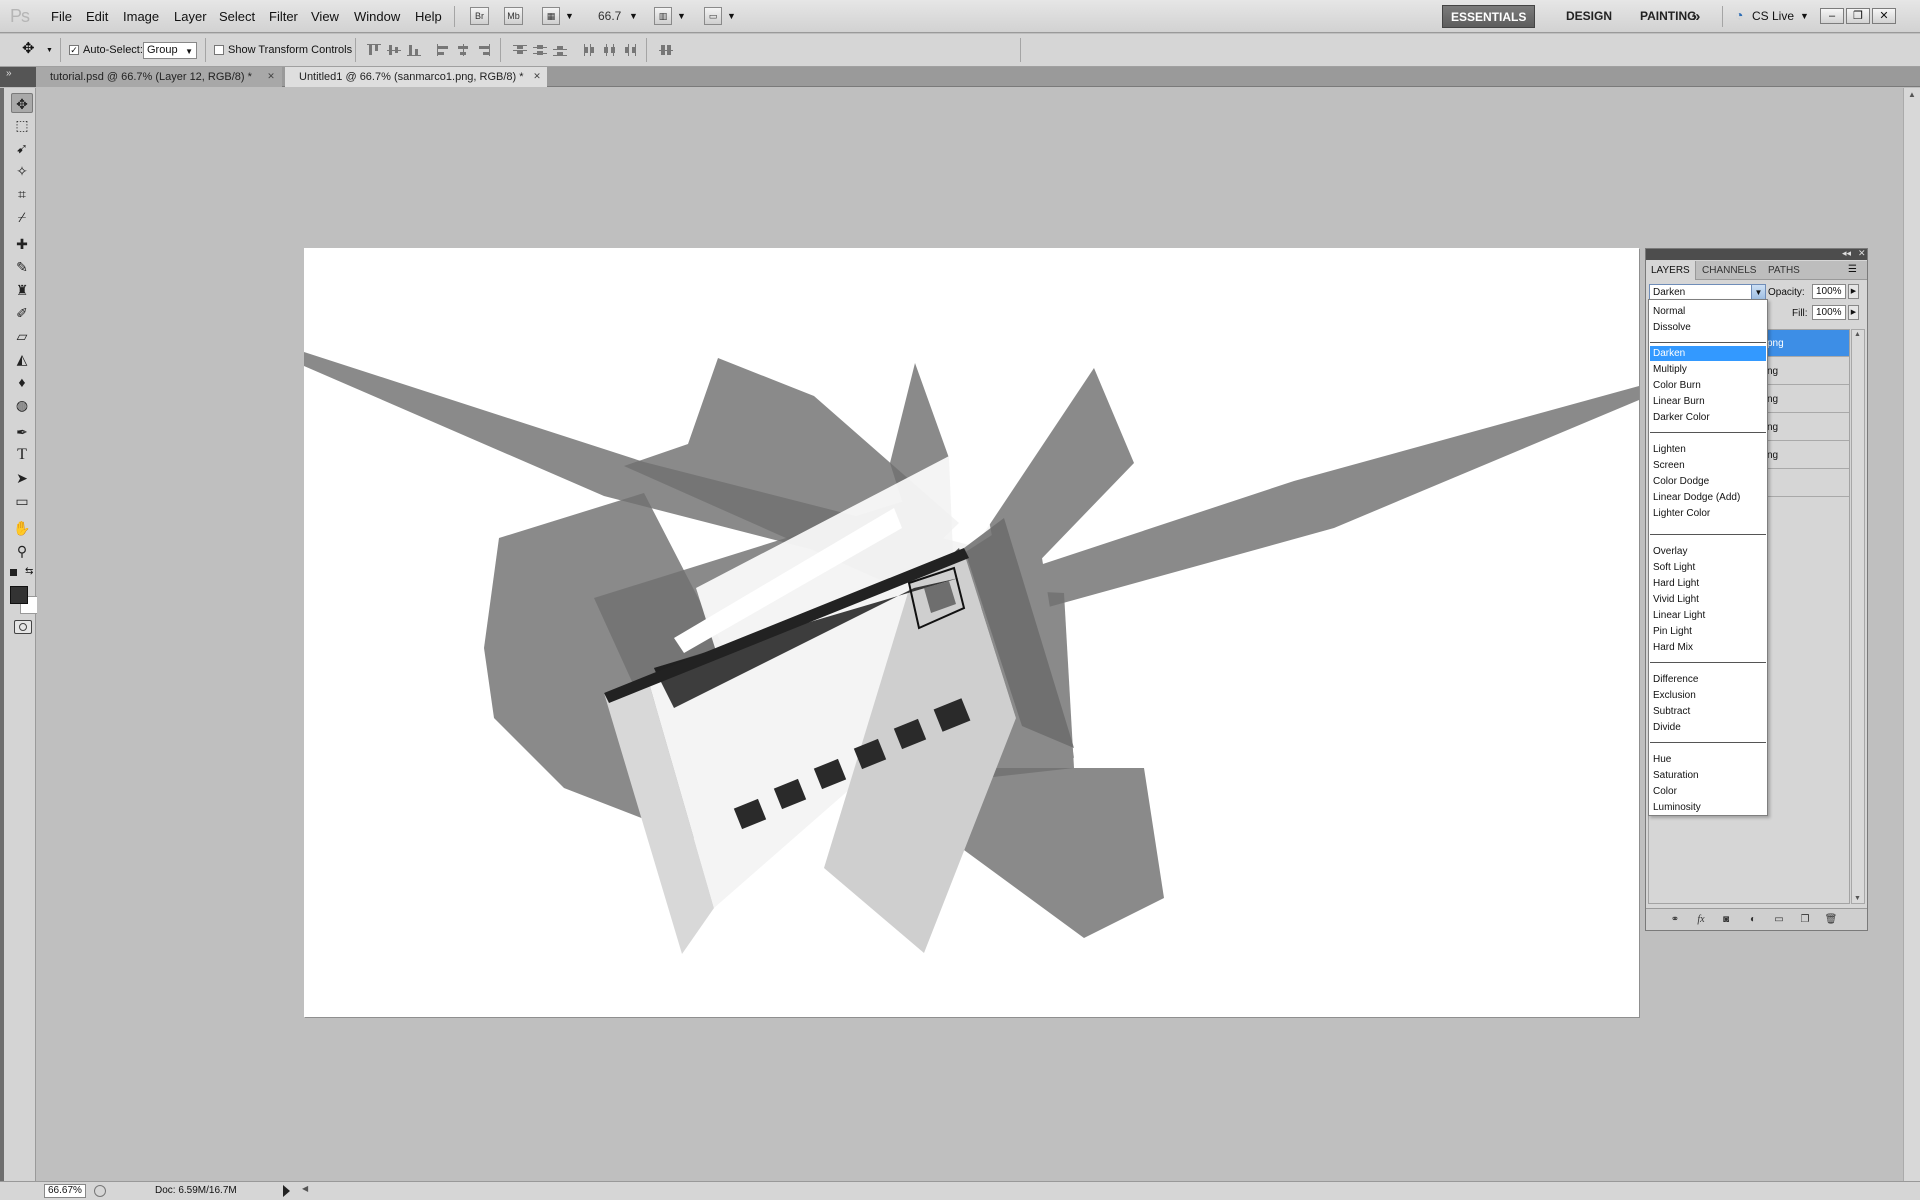 This screenshot has height=1200, width=1920. Describe the element at coordinates (1708, 465) in the screenshot. I see `blend-option-screen: Screen` at that location.